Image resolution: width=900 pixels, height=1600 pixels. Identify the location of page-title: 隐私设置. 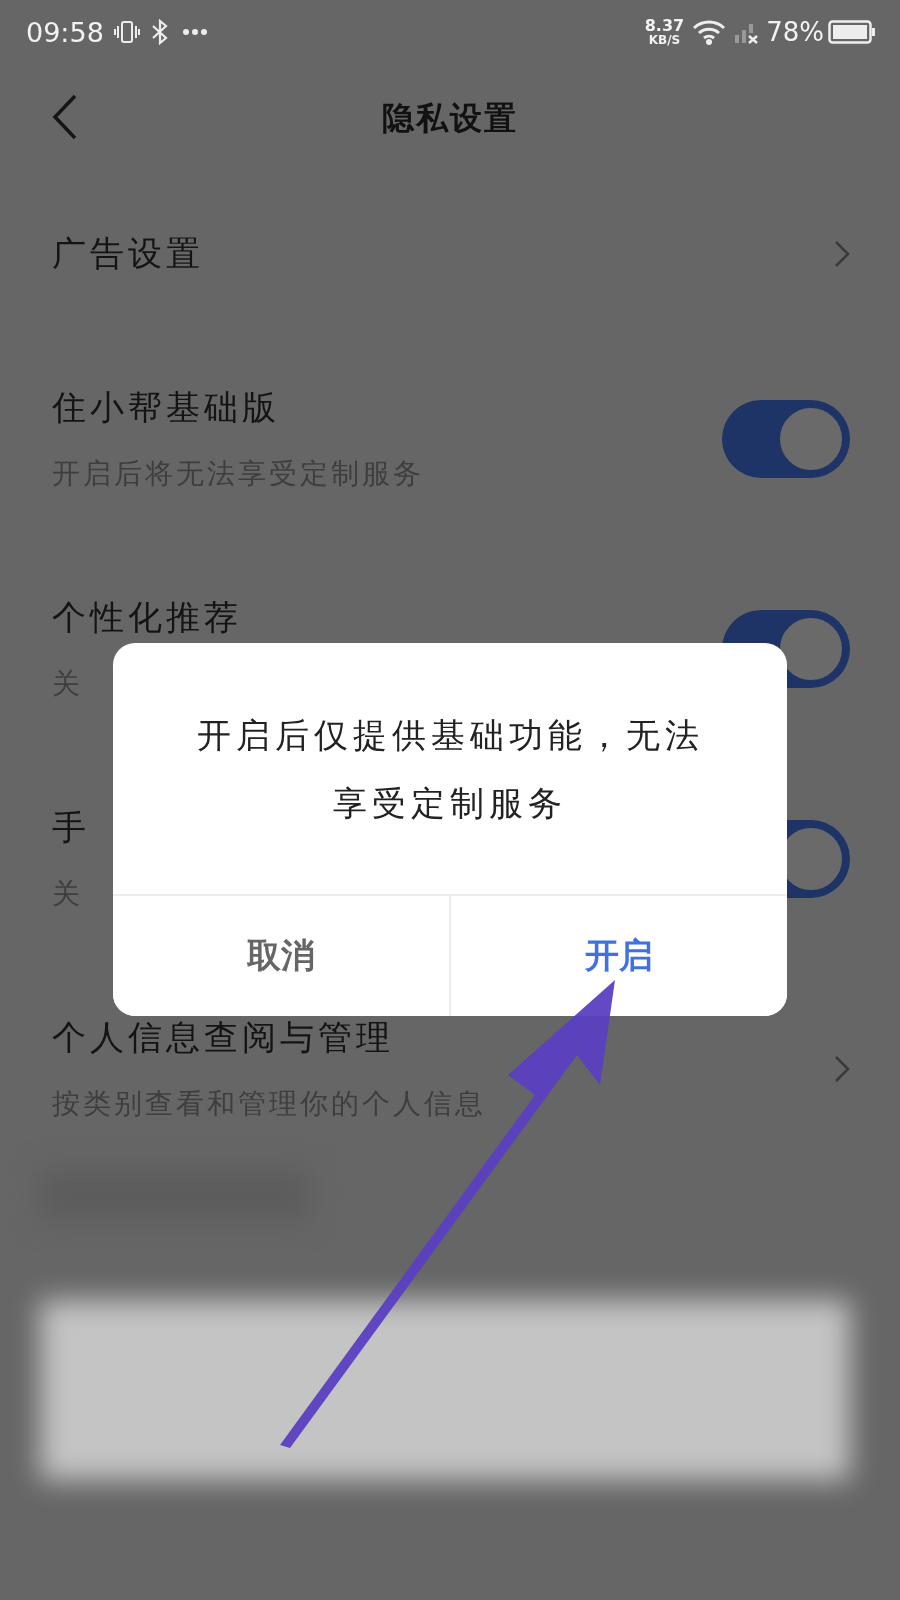
(450, 118).